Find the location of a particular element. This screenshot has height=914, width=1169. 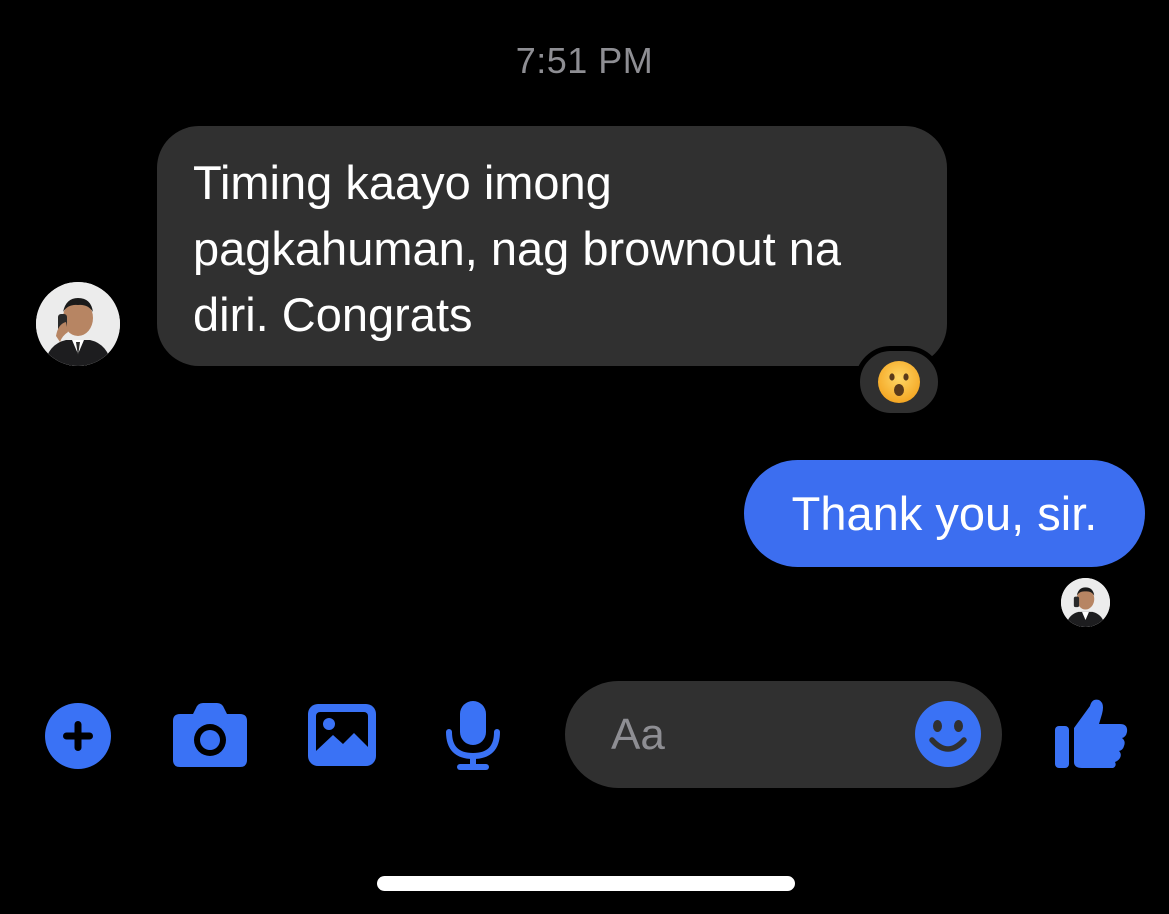

thumbs-up-icon is located at coordinates (1091, 733).